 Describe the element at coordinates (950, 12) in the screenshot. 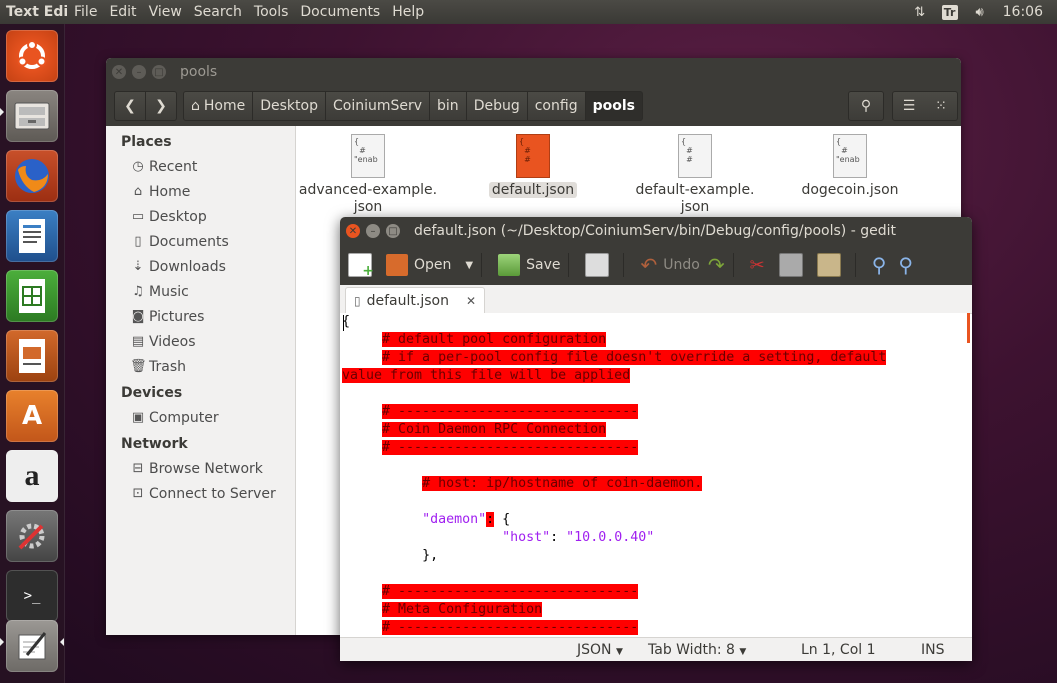

I see `keyboard-layout-indicator: Tr` at that location.